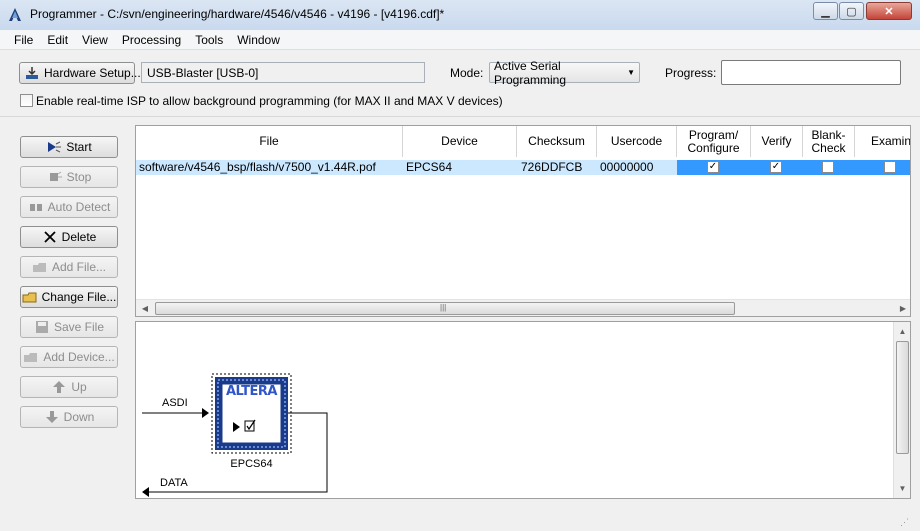 The image size is (920, 531). I want to click on scroll-thumb: |||, so click(445, 308).